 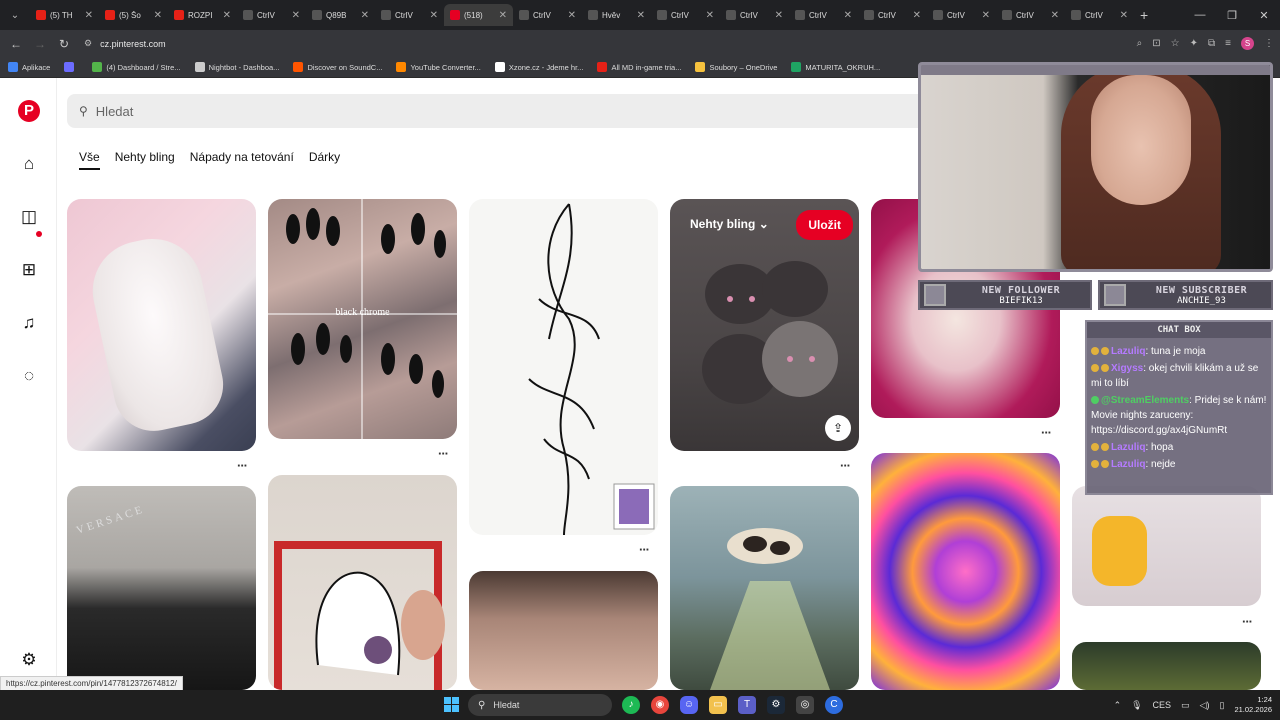 What do you see at coordinates (29, 376) in the screenshot?
I see `messages-icon: ◌` at bounding box center [29, 376].